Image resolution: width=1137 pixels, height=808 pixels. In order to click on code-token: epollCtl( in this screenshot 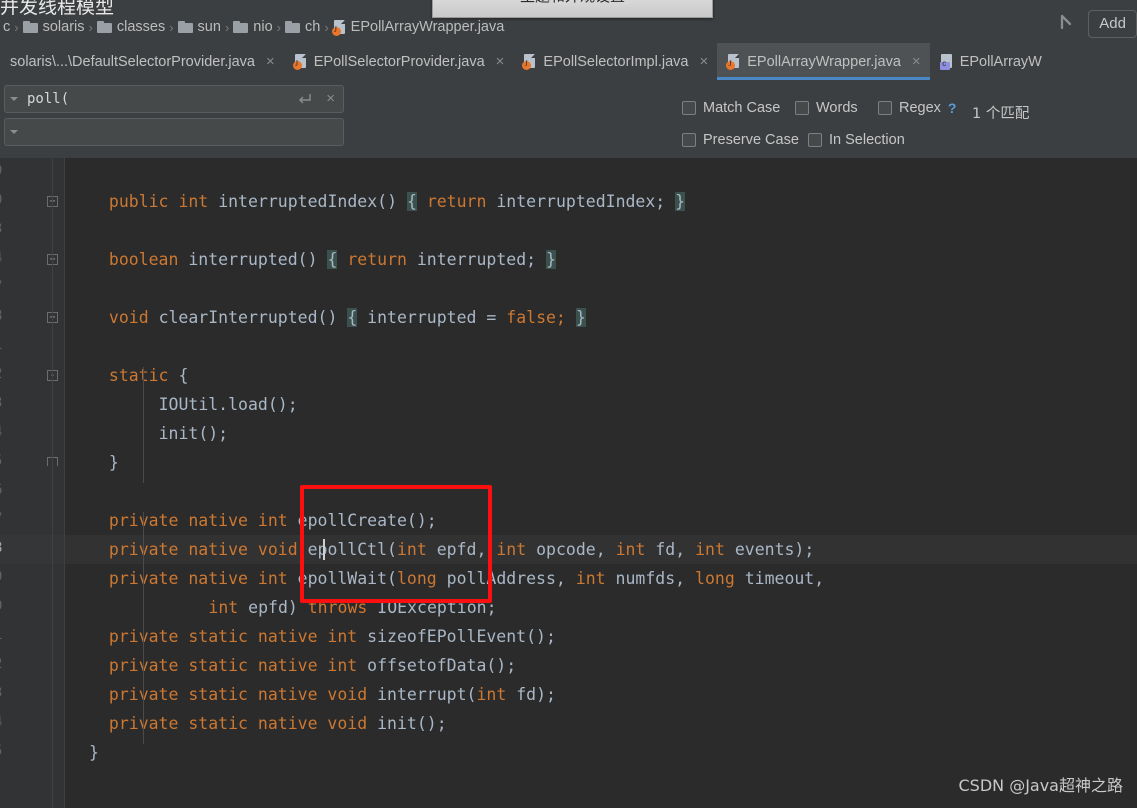, I will do `click(352, 549)`.